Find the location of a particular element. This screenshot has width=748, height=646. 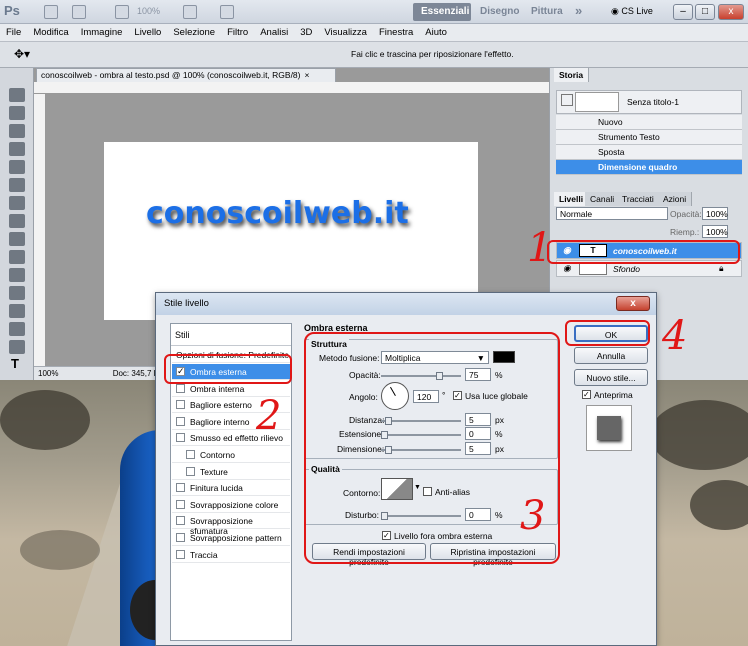

style-item: Sovrapposizione sfumatura is located at coordinates (231, 524).